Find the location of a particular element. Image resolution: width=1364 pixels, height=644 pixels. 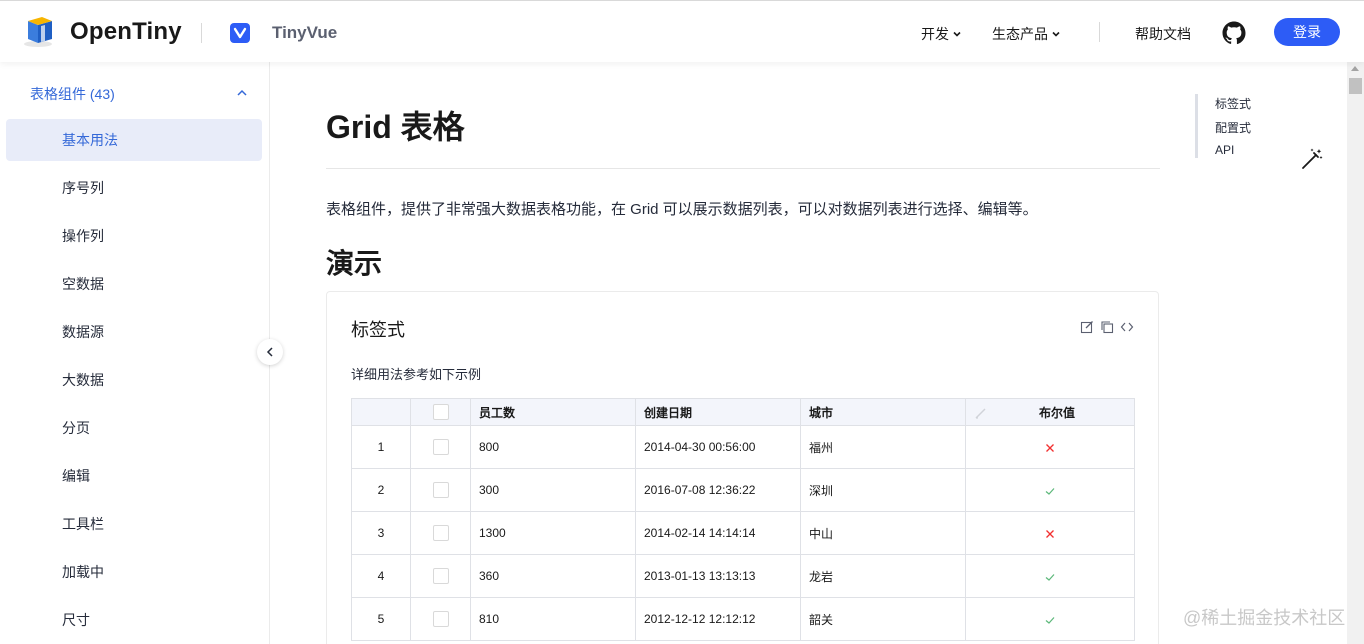

product-name: TinyVue is located at coordinates (304, 33).